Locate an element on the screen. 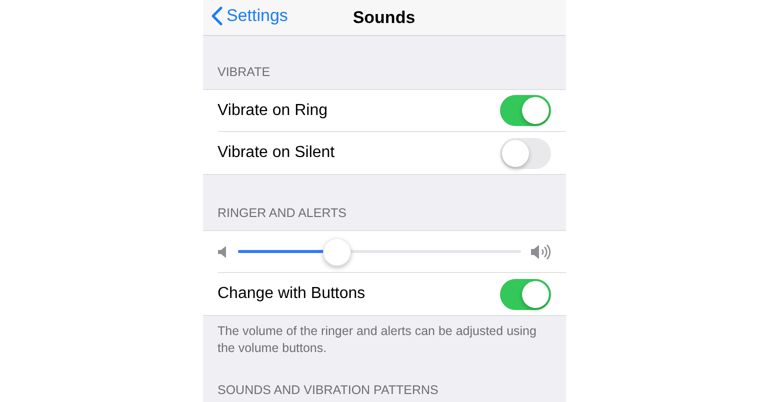 The height and width of the screenshot is (402, 768). slider-thumb is located at coordinates (336, 252).